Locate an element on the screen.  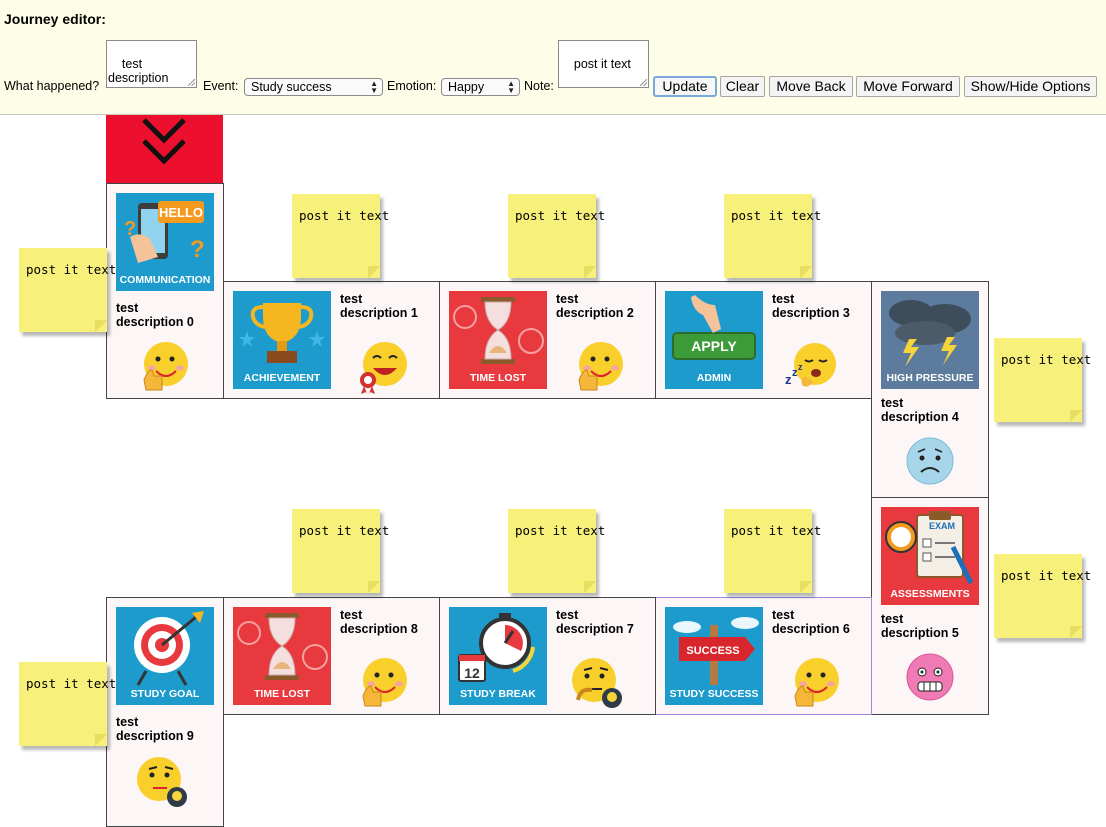
sleepy-emoji-icon: z z z is located at coordinates (810, 365).